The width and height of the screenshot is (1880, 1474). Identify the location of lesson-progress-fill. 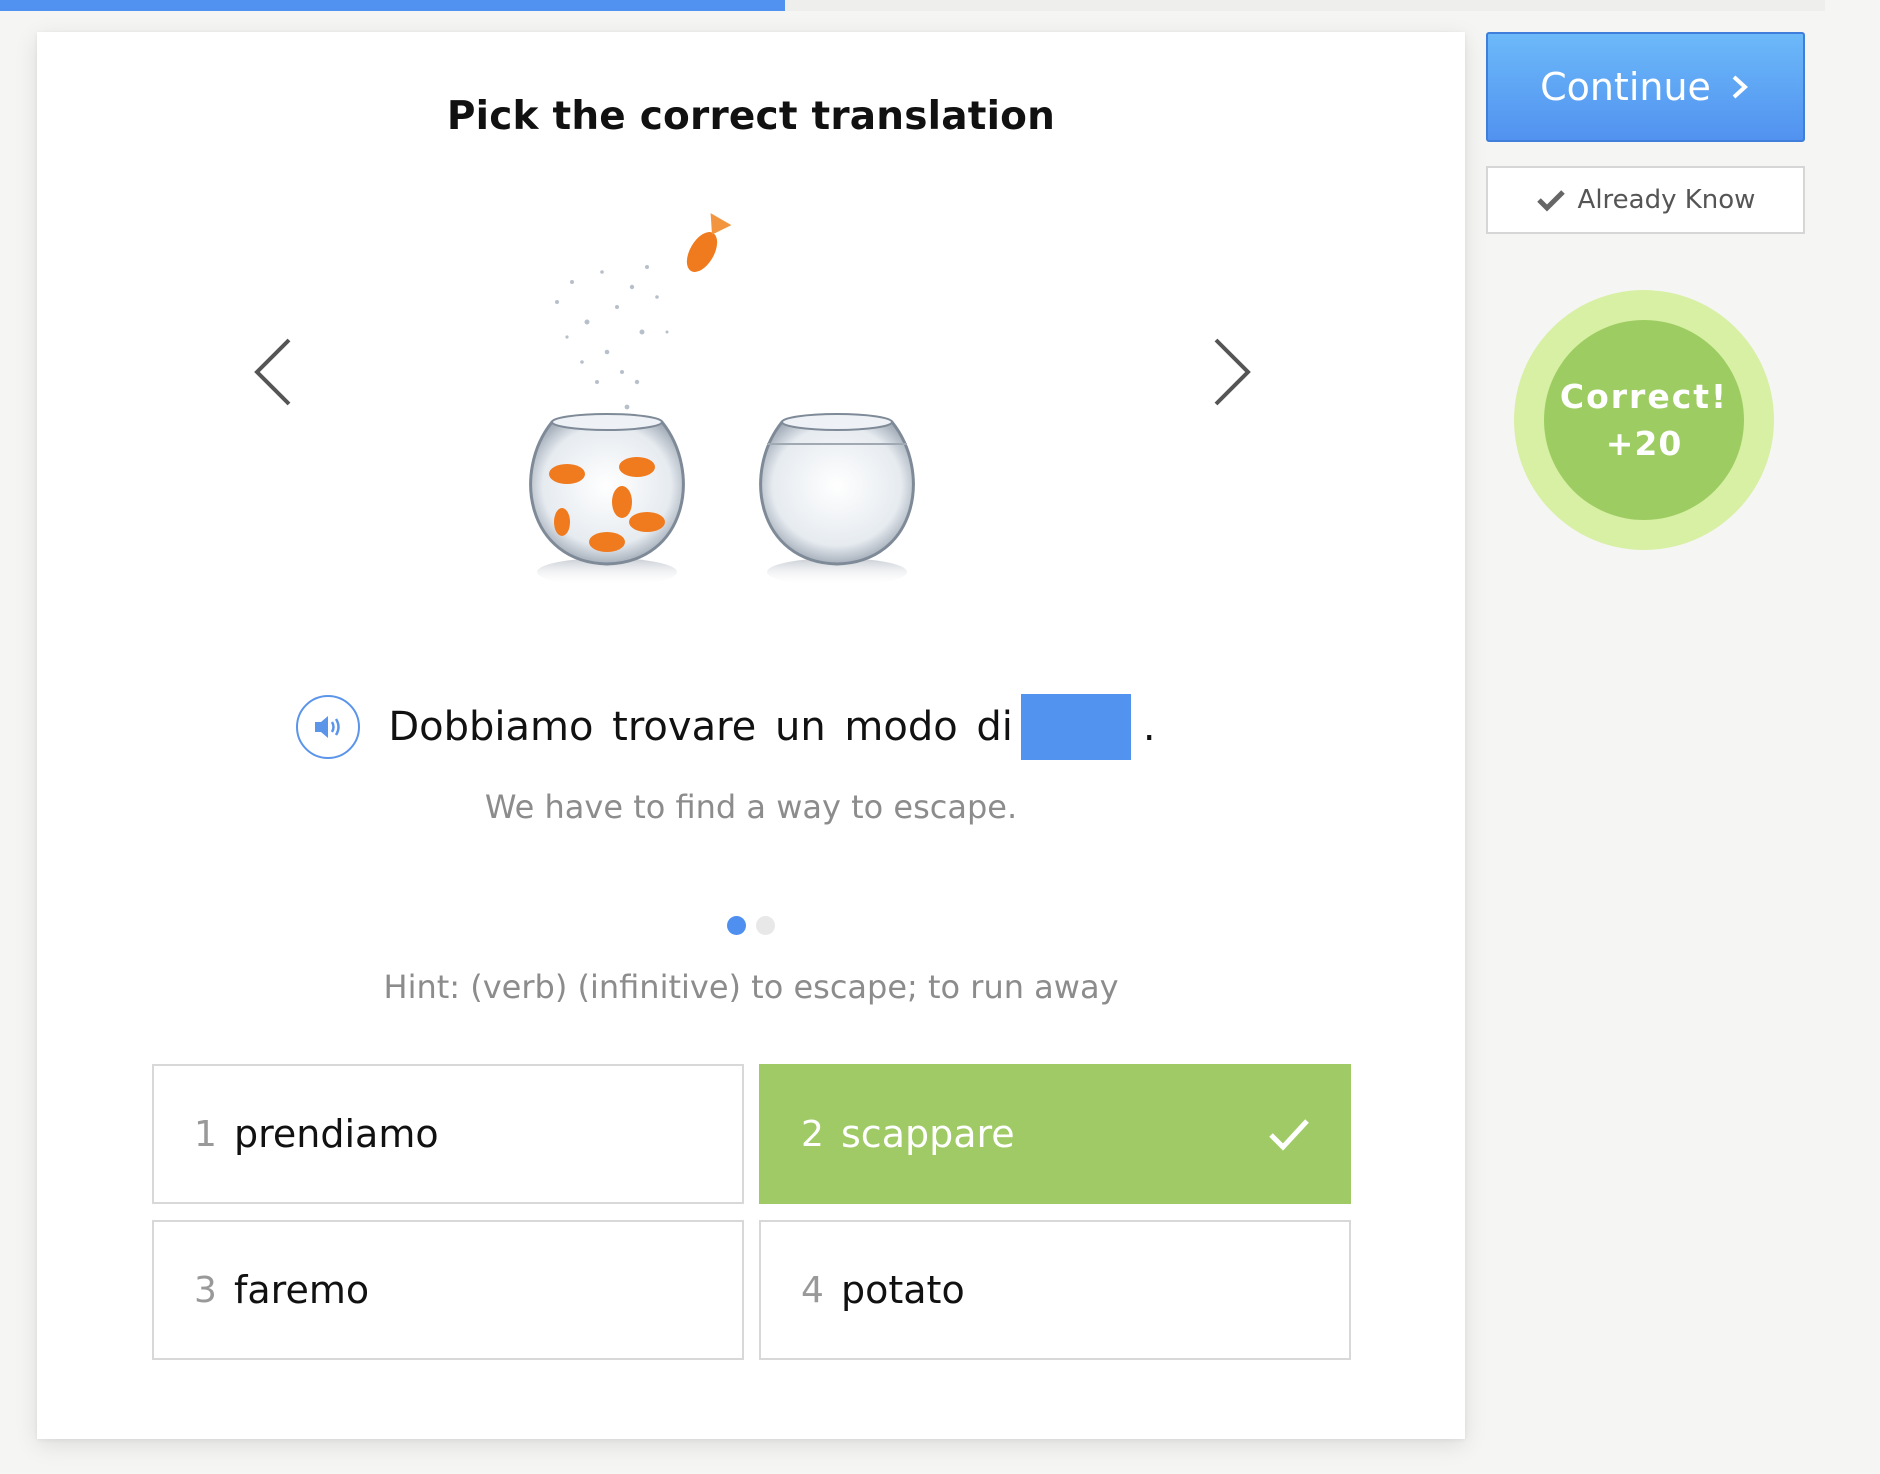
(392, 5).